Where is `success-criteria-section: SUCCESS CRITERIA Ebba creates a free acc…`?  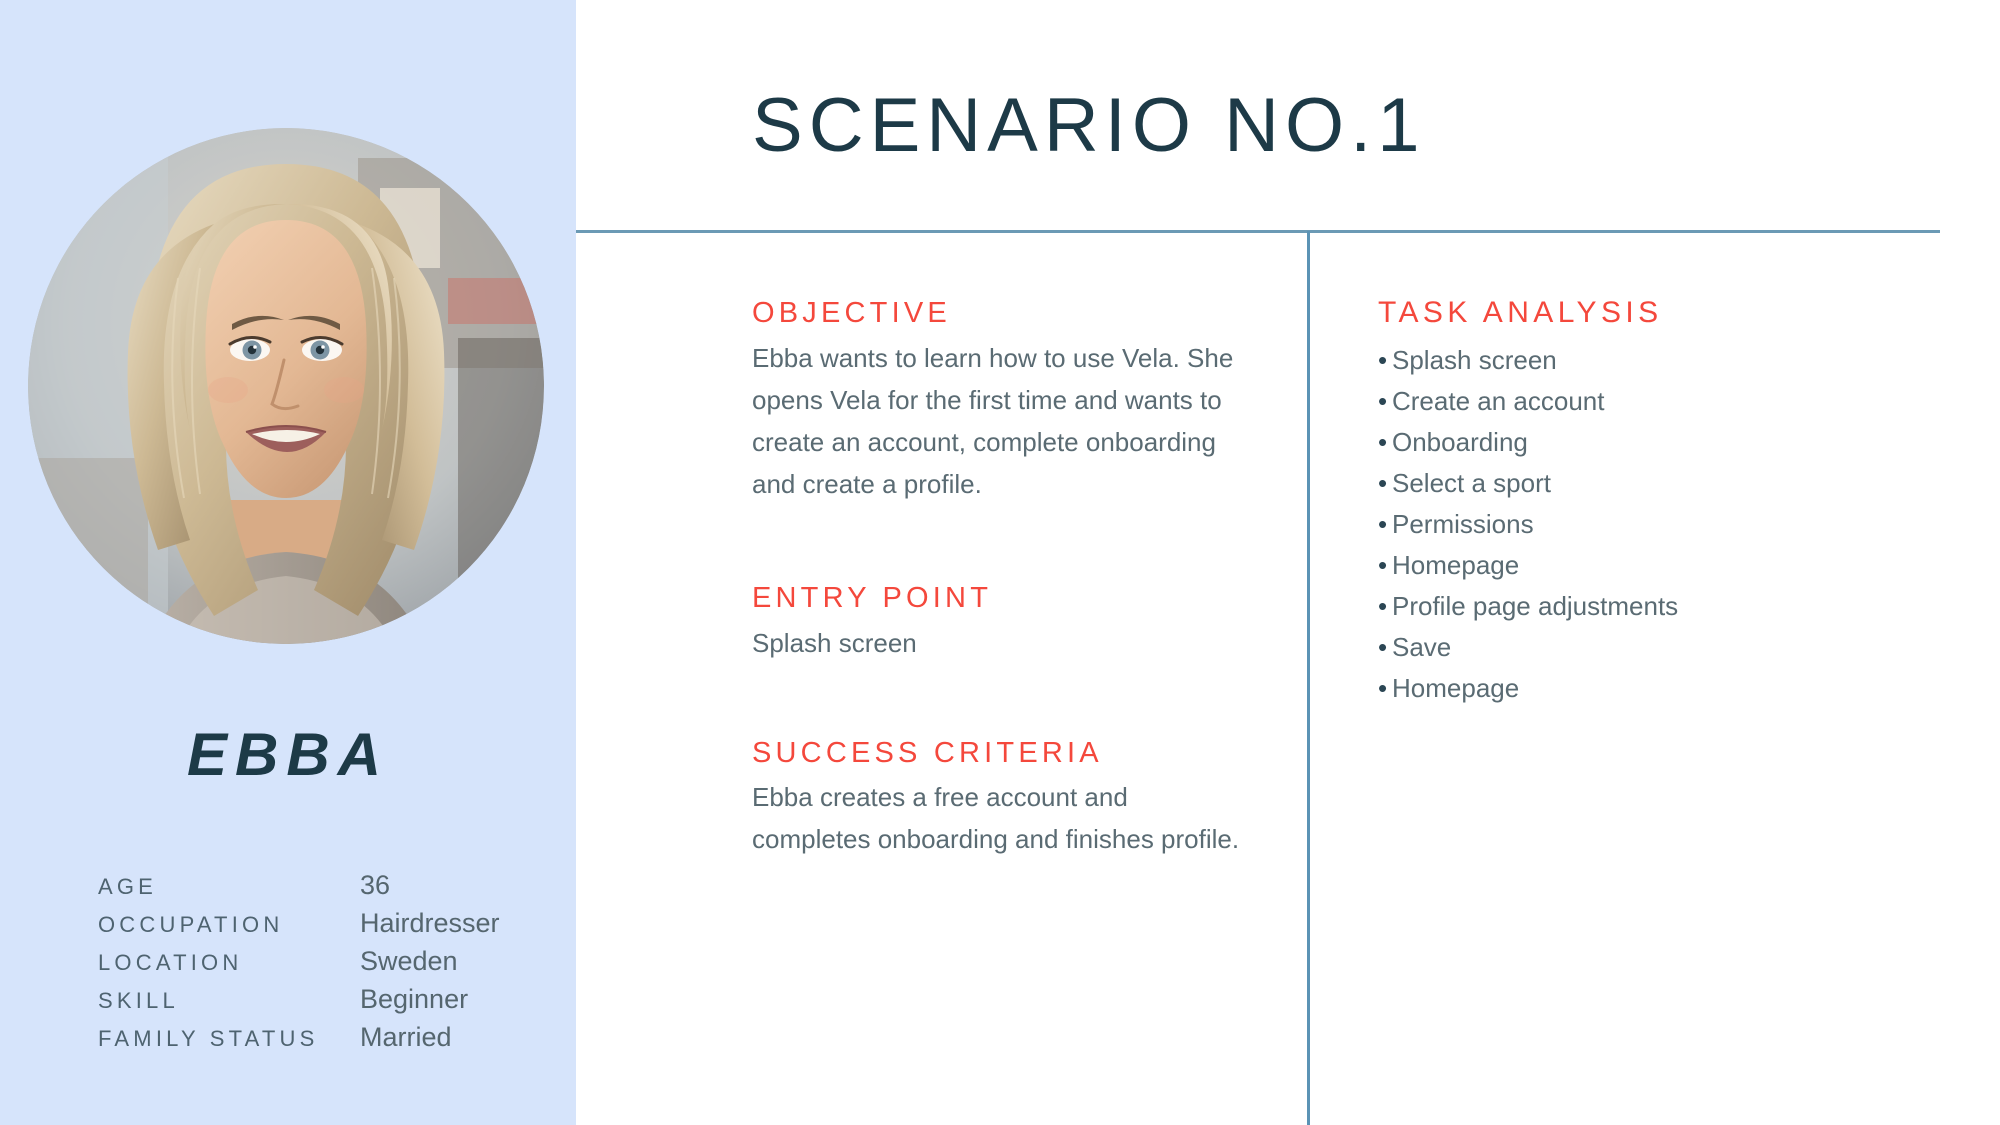 success-criteria-section: SUCCESS CRITERIA Ebba creates a free acc… is located at coordinates (1002, 798).